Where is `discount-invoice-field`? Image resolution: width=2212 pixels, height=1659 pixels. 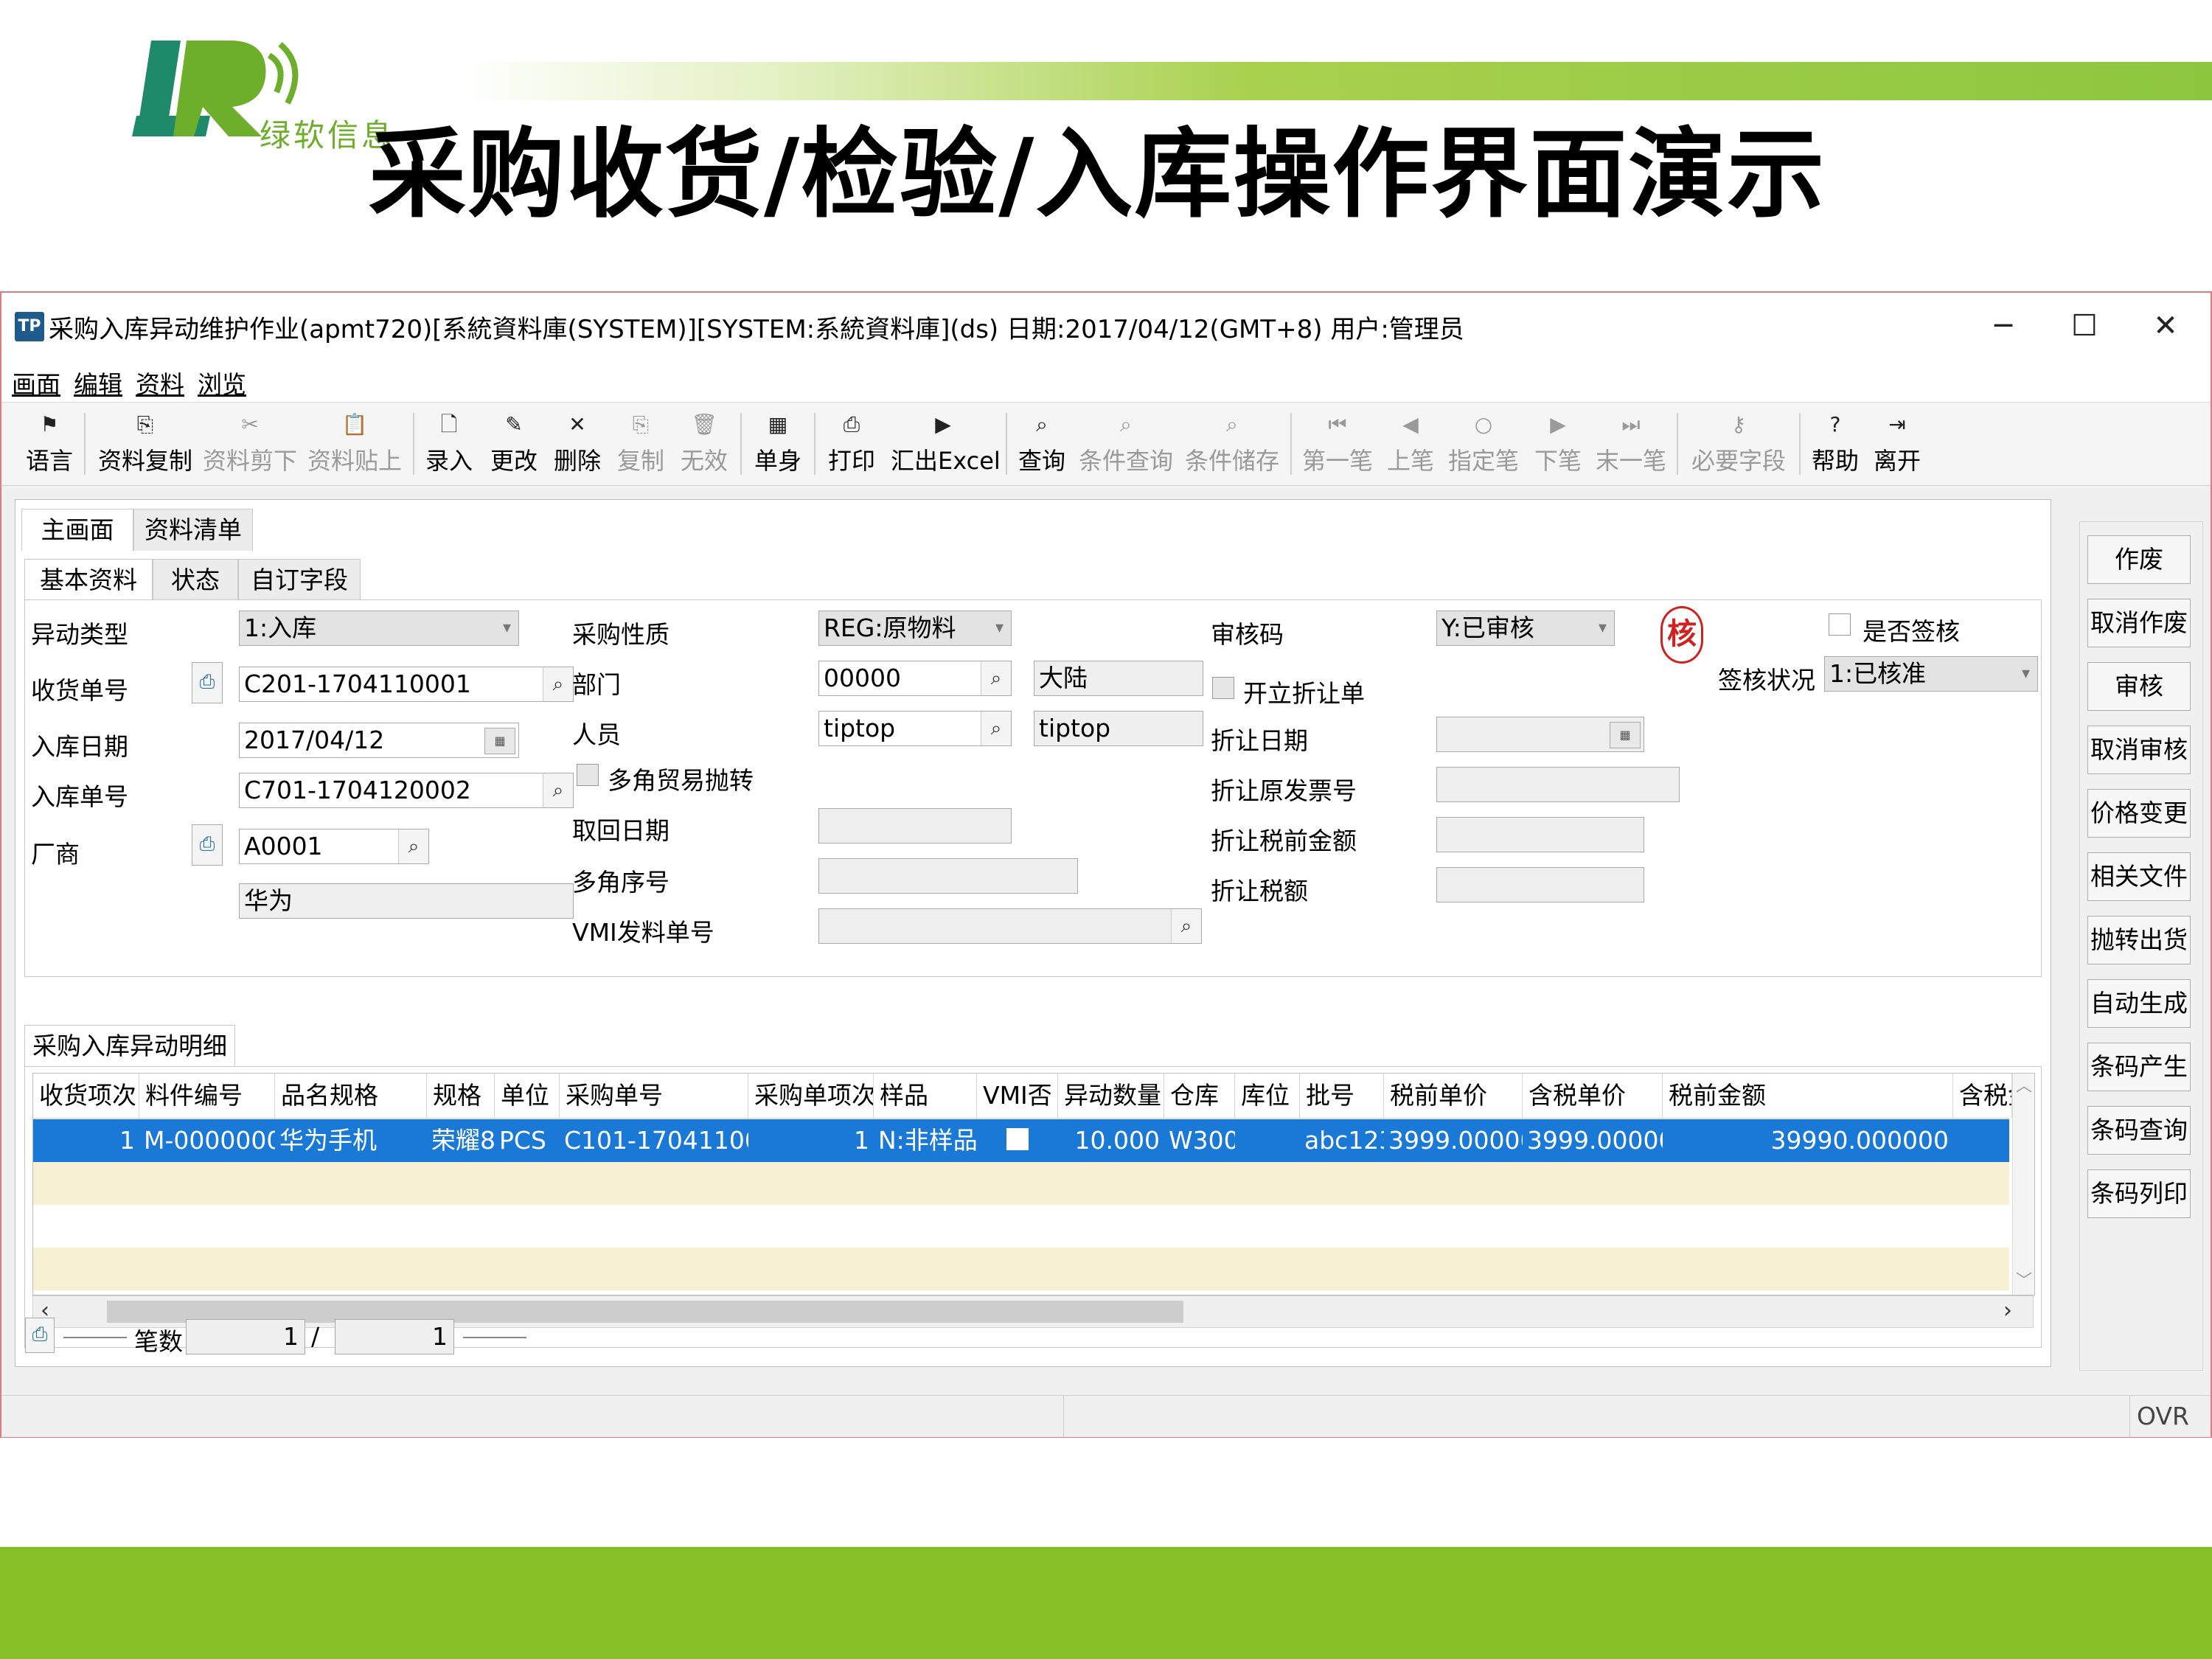 discount-invoice-field is located at coordinates (1558, 784).